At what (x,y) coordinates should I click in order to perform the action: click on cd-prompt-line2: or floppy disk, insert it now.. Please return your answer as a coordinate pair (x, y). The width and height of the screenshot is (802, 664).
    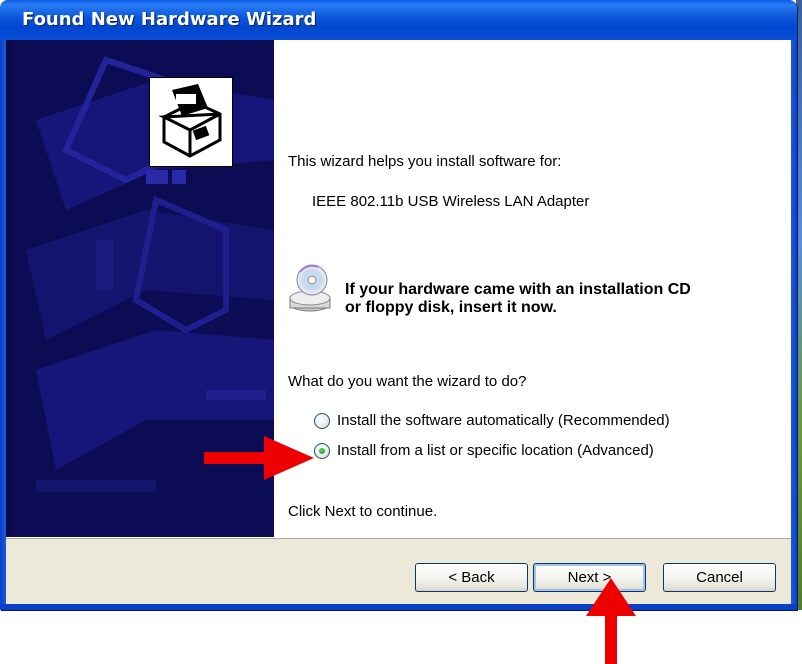
    Looking at the image, I should click on (451, 307).